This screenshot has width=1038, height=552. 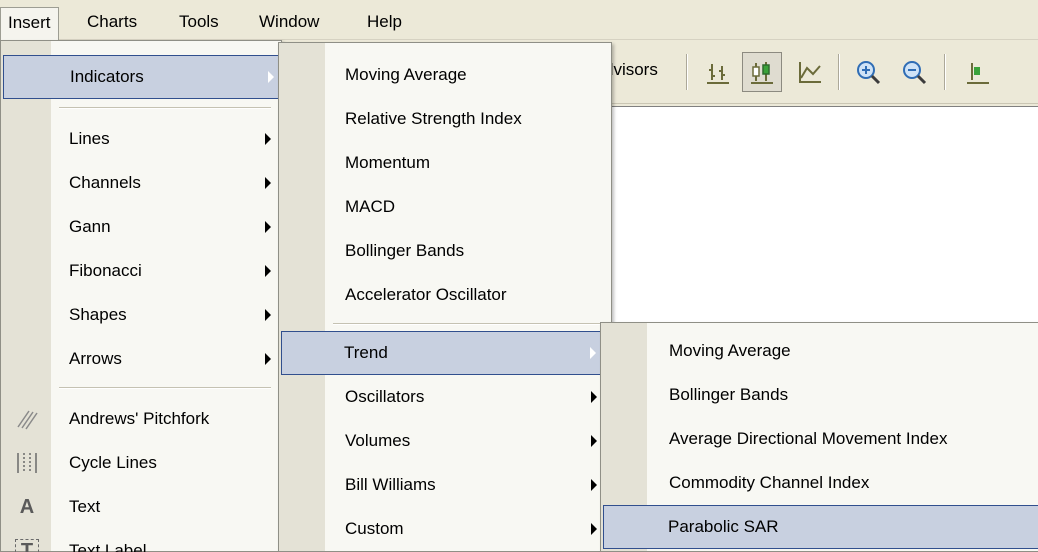 I want to click on menu-item-relative-strength-index: Relative Strength Index, so click(x=445, y=119).